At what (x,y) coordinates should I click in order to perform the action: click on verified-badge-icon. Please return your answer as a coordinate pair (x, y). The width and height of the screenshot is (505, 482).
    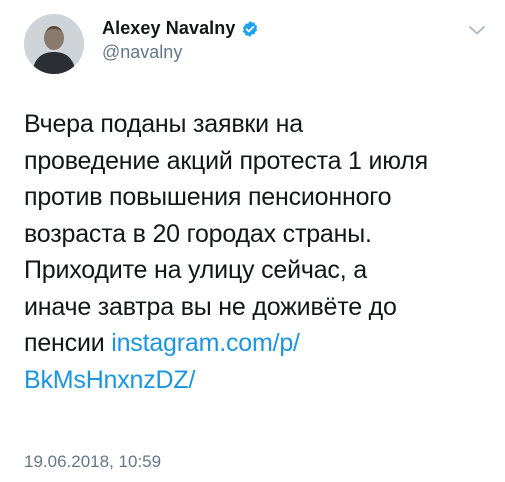
    Looking at the image, I should click on (250, 29).